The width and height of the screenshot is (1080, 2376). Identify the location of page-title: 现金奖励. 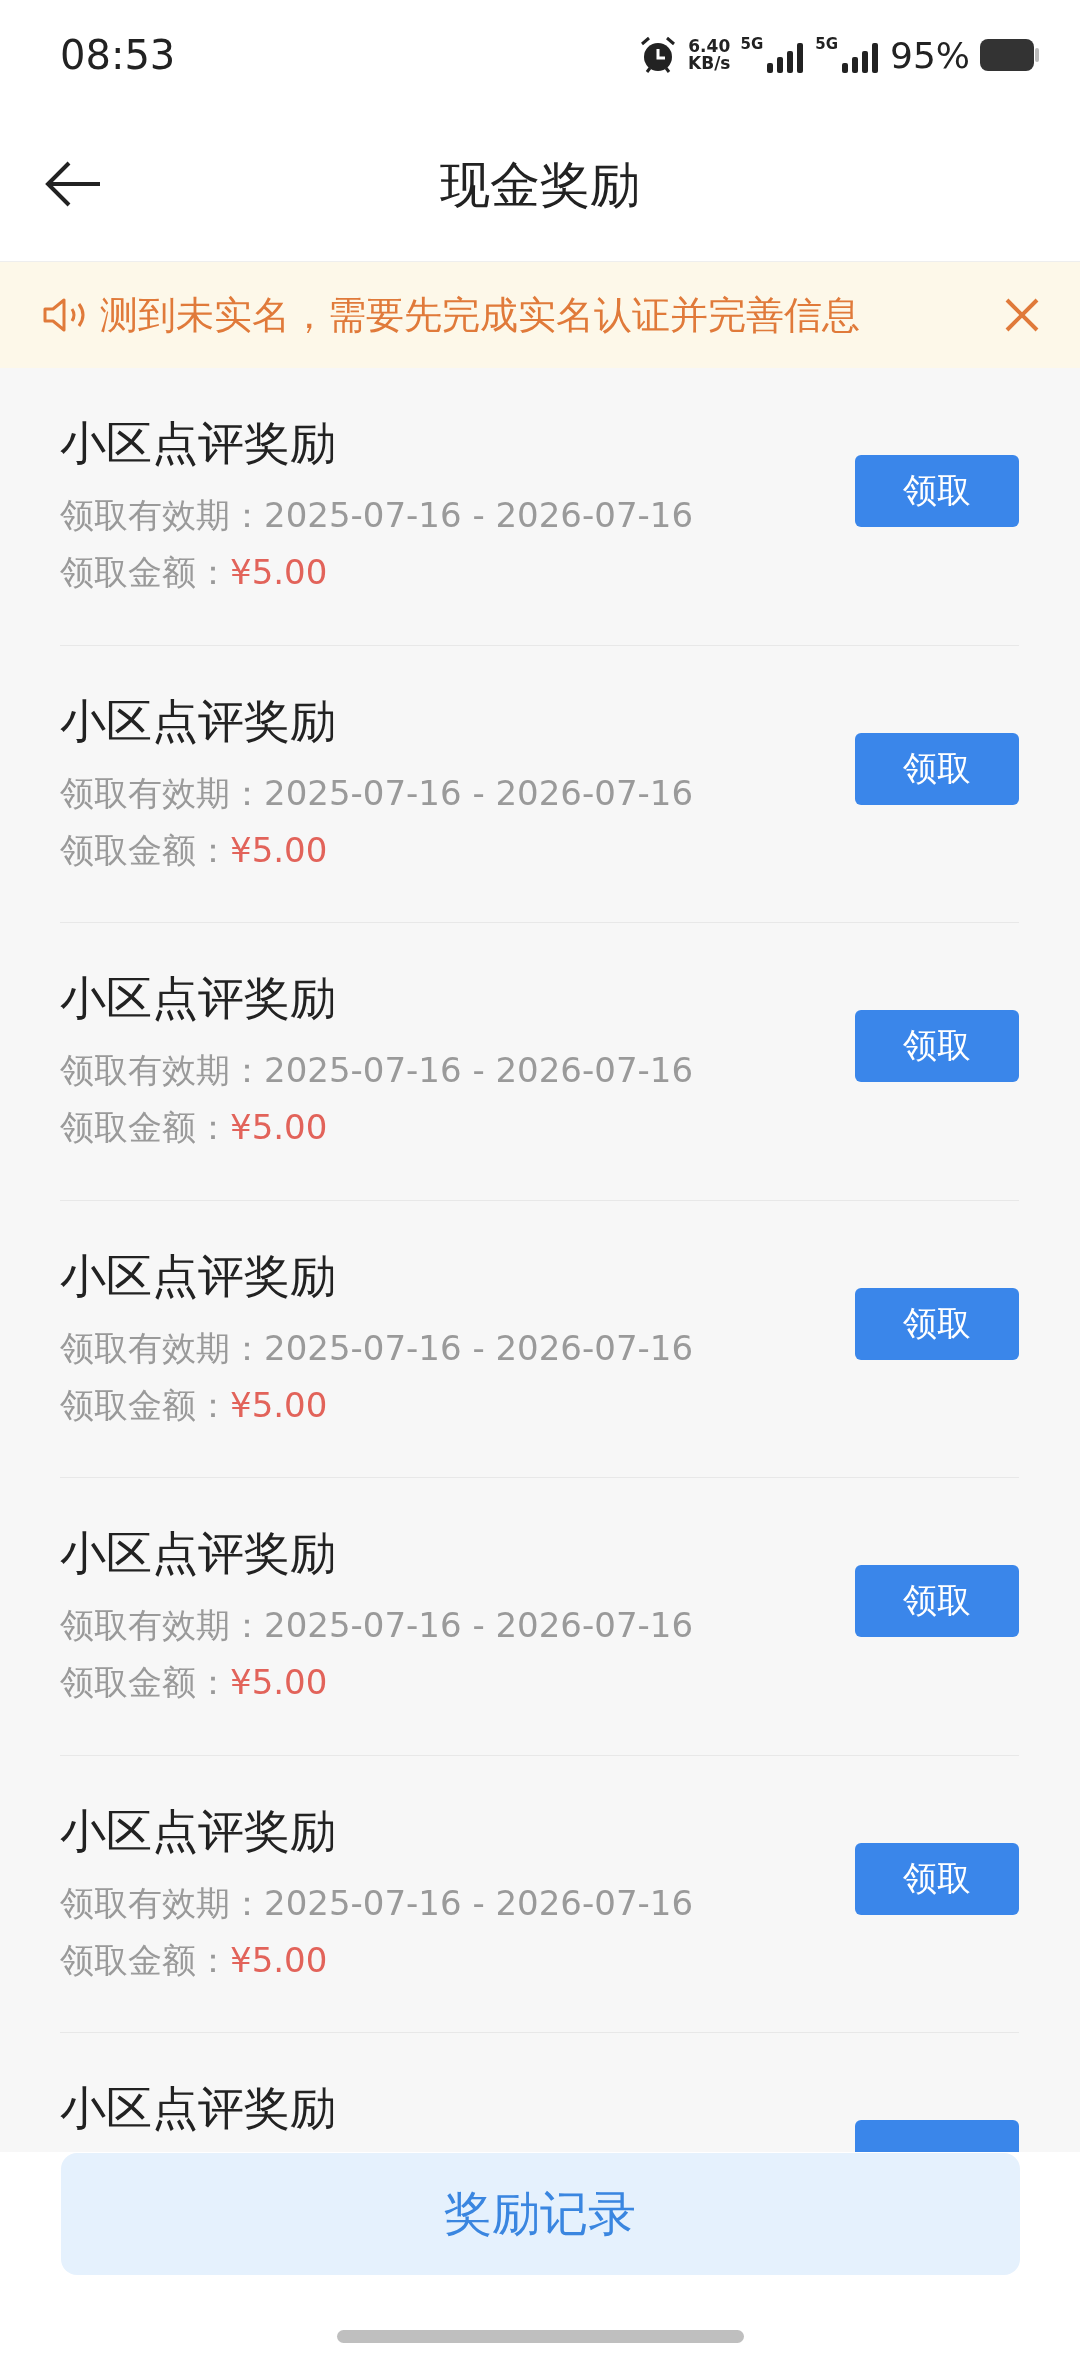
(540, 185).